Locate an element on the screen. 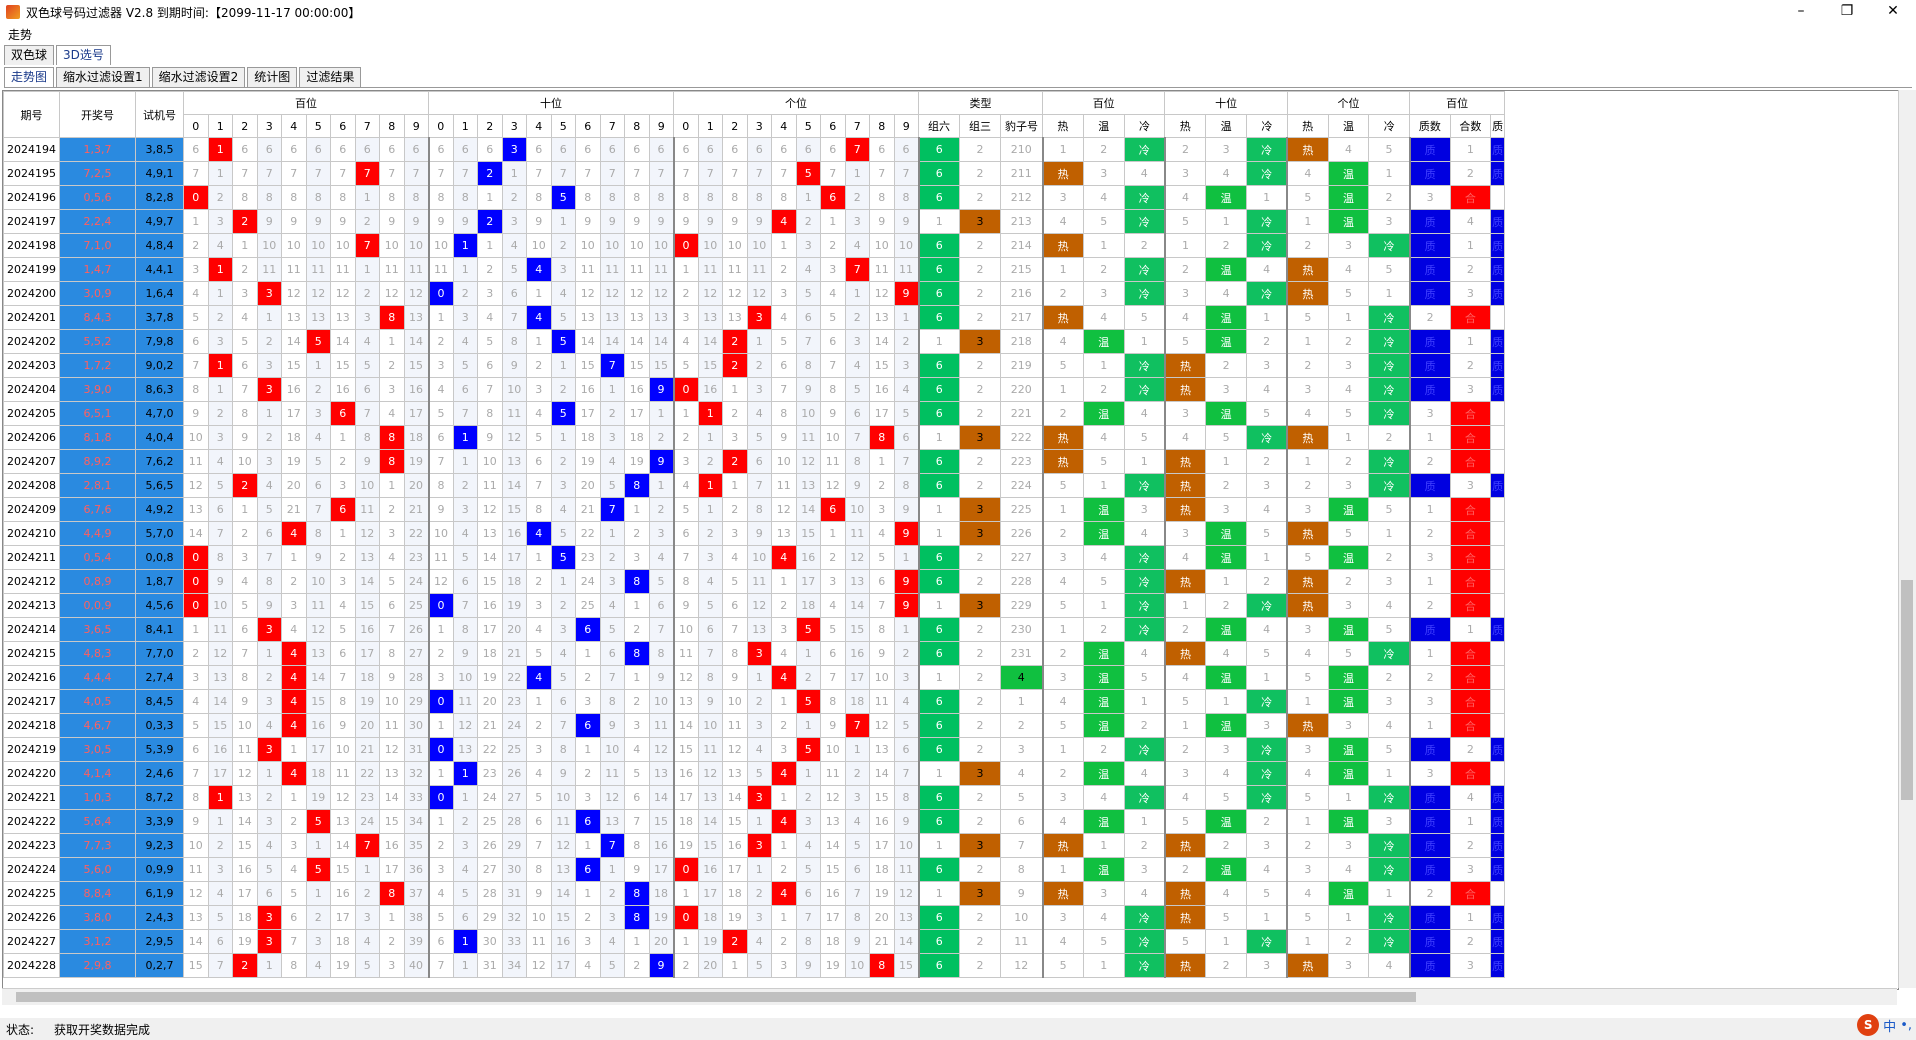 The height and width of the screenshot is (1040, 1916). cell-kaijiang: 3,0,5 is located at coordinates (97, 749).